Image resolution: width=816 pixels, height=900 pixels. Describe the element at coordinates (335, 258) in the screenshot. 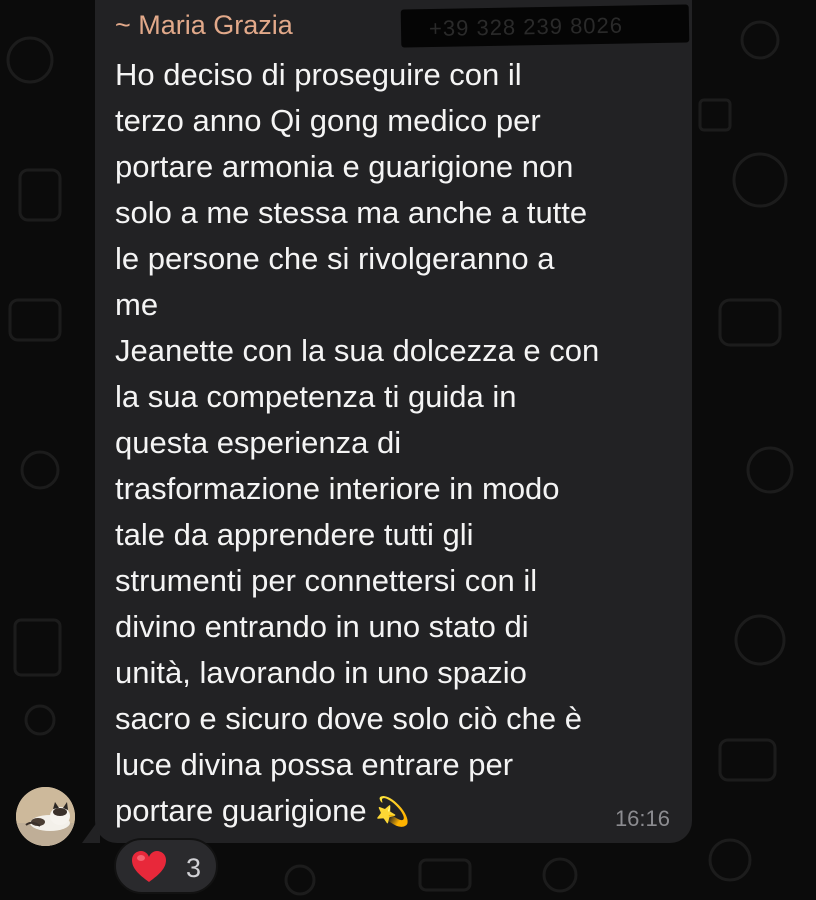

I see `message-line: le persone che si rivolgeranno a` at that location.